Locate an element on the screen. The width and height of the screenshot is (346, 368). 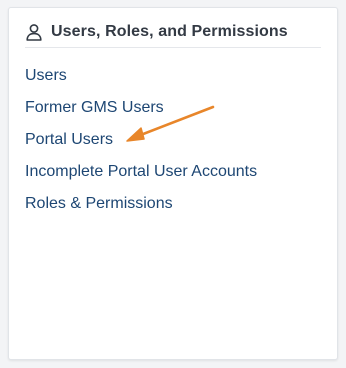
list-item: Portal Users is located at coordinates (141, 145).